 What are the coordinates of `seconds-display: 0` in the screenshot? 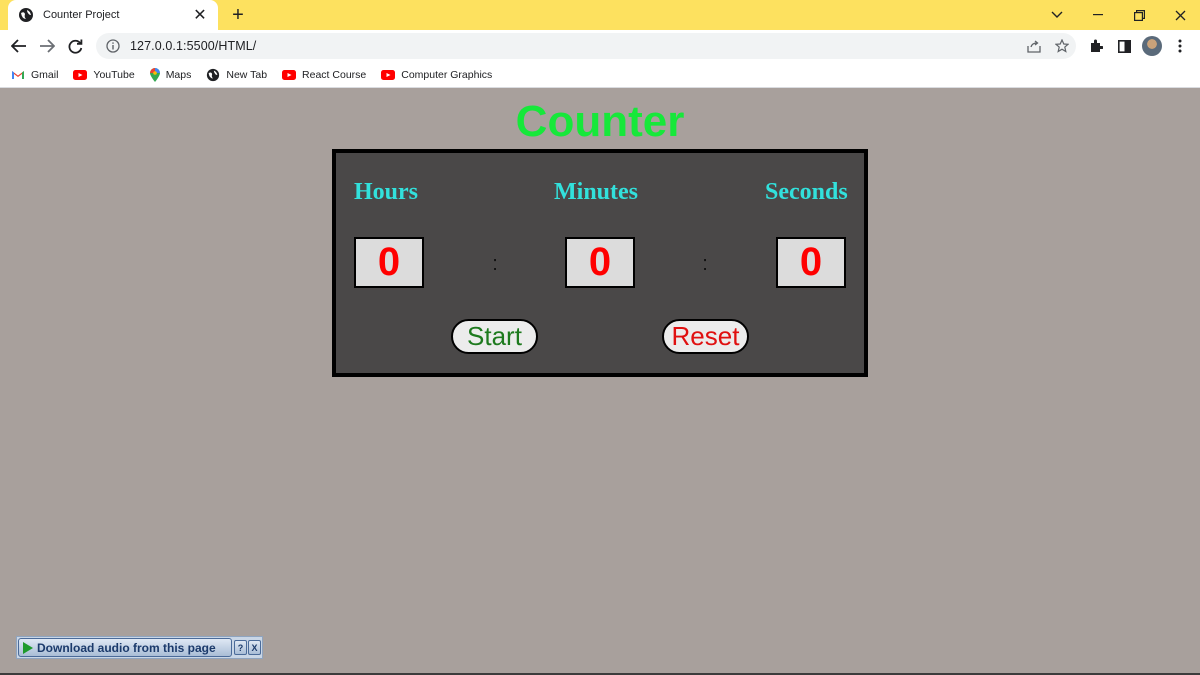 It's located at (811, 262).